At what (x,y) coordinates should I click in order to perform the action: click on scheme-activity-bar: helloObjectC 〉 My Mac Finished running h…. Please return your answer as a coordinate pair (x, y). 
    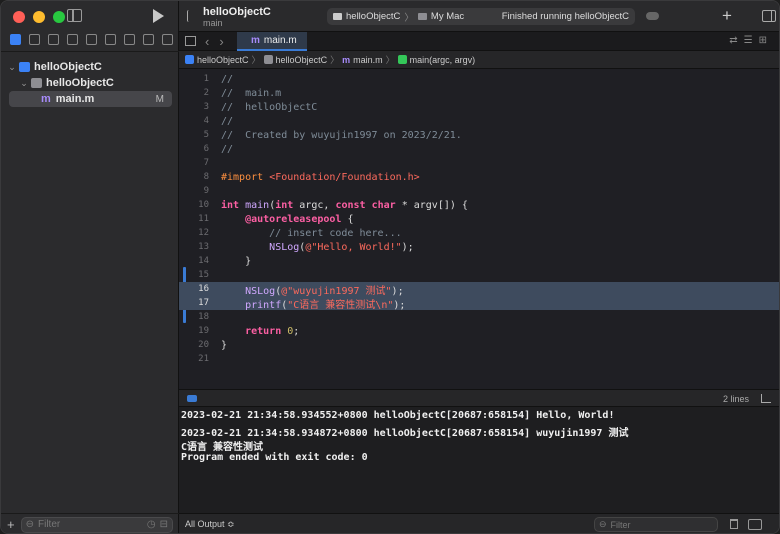
    Looking at the image, I should click on (481, 16).